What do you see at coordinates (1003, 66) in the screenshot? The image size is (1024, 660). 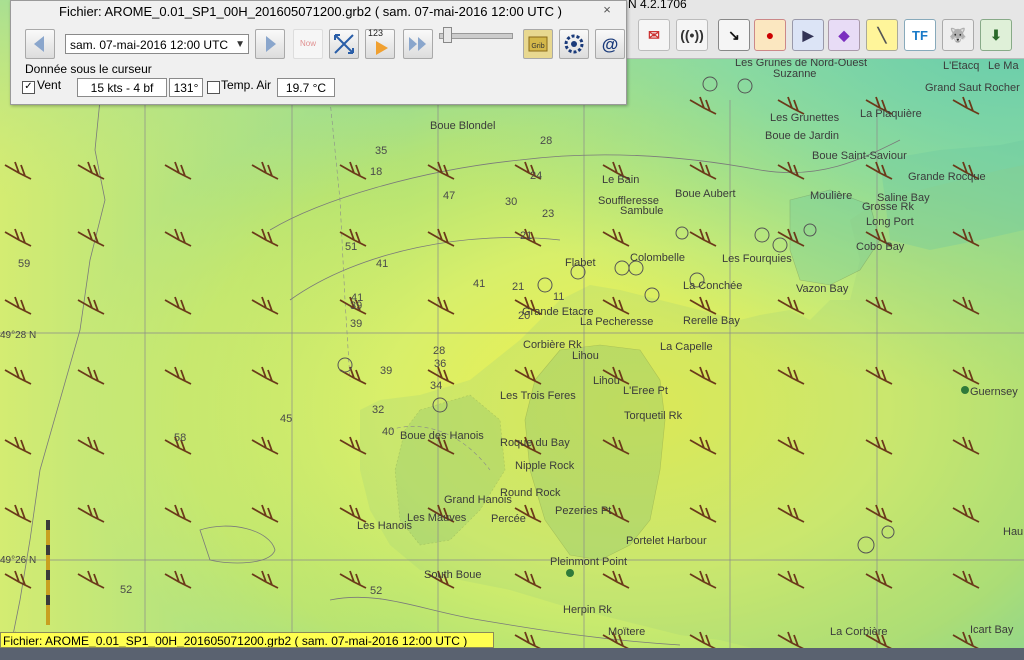 I see `place-label: Le Ma` at bounding box center [1003, 66].